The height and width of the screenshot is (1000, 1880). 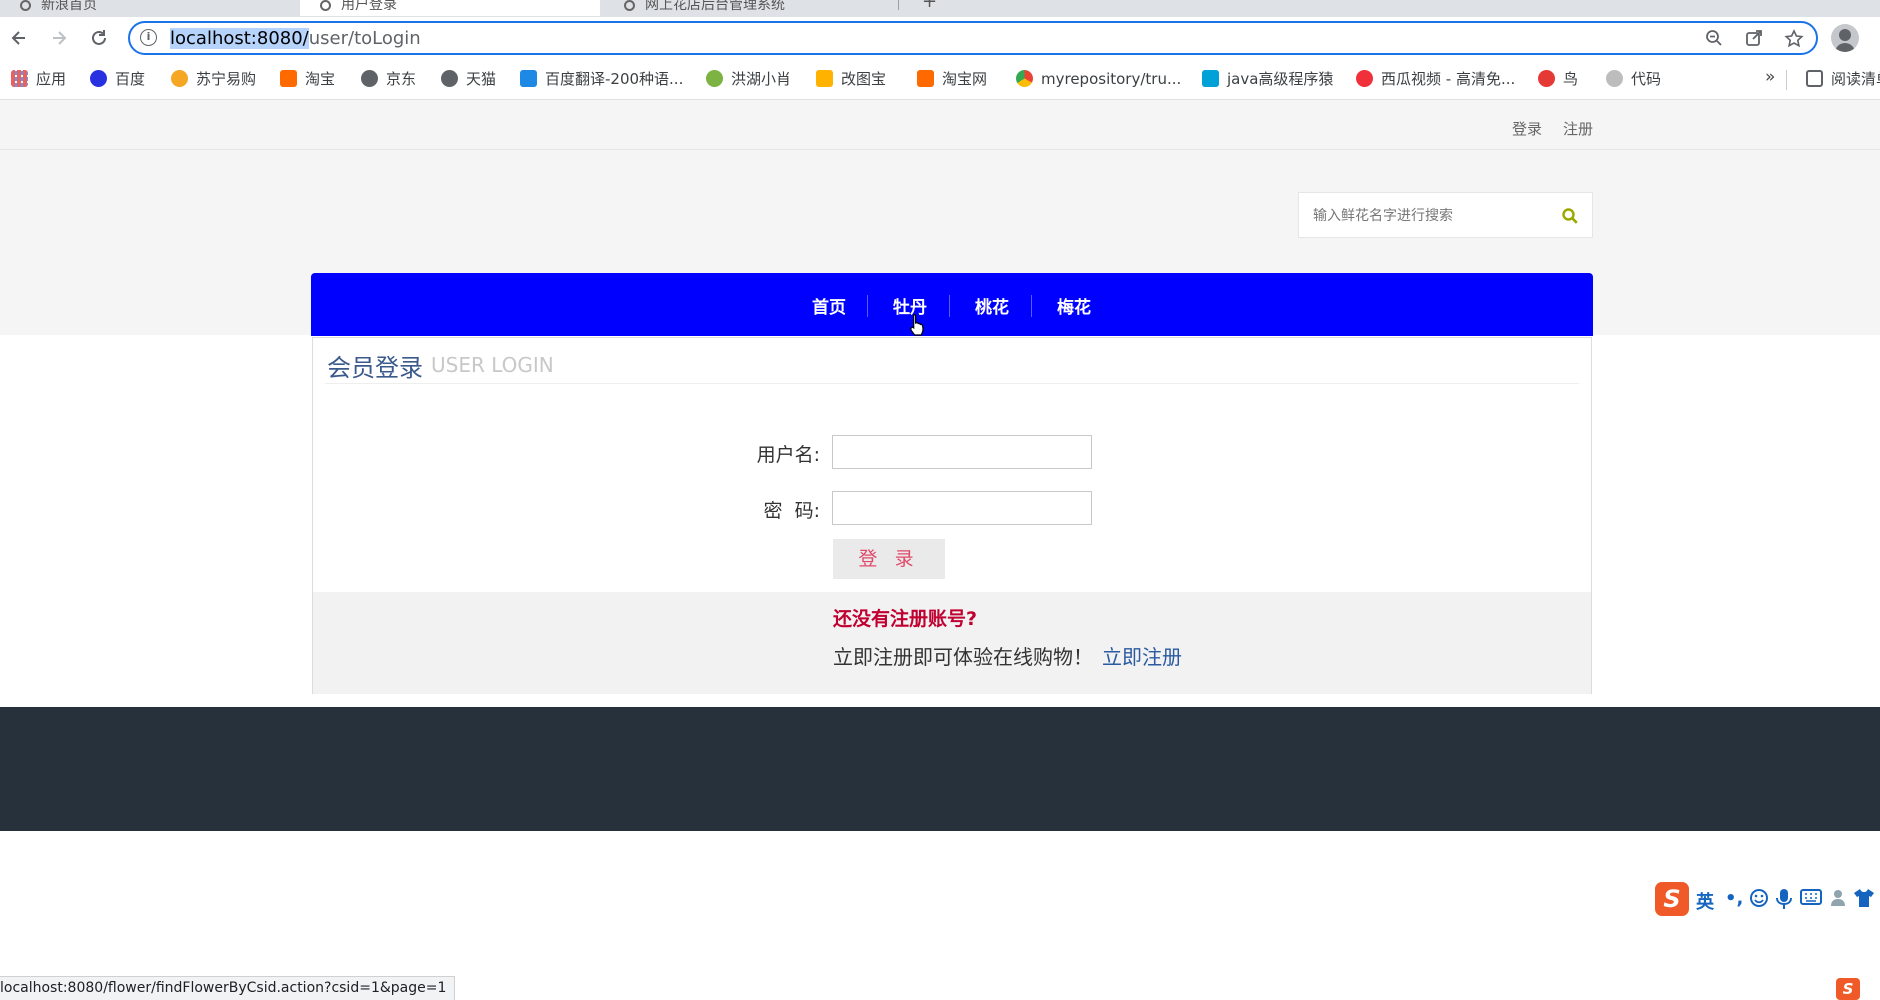 What do you see at coordinates (1646, 79) in the screenshot?
I see `bookmark-label: 代码` at bounding box center [1646, 79].